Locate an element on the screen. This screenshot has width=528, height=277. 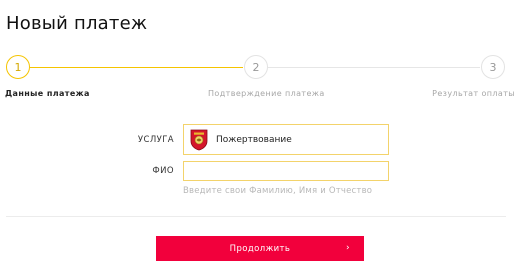
continue-button: Продолжить › is located at coordinates (260, 248).